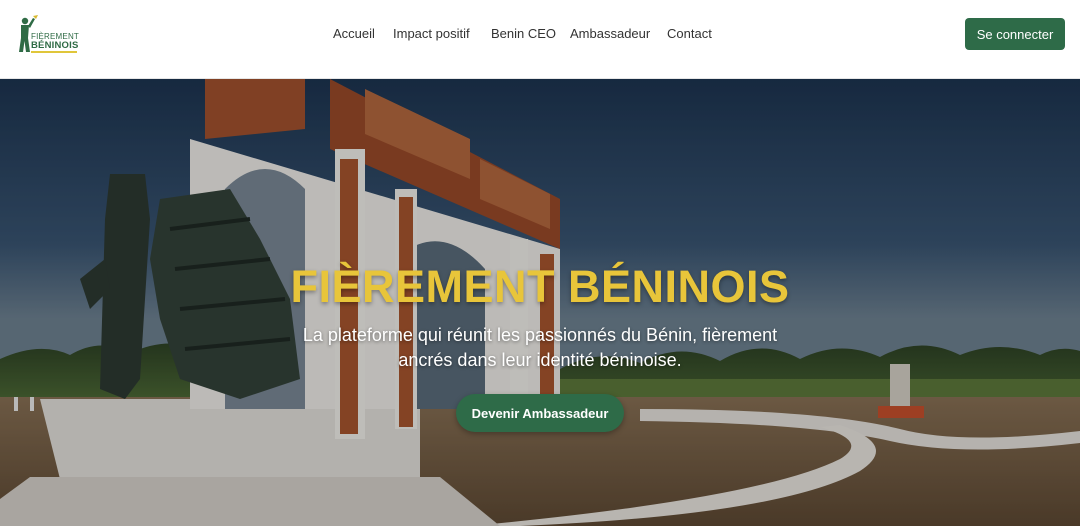 The image size is (1080, 526). What do you see at coordinates (431, 34) in the screenshot?
I see `nav-link-impact-positif: Impact positif` at bounding box center [431, 34].